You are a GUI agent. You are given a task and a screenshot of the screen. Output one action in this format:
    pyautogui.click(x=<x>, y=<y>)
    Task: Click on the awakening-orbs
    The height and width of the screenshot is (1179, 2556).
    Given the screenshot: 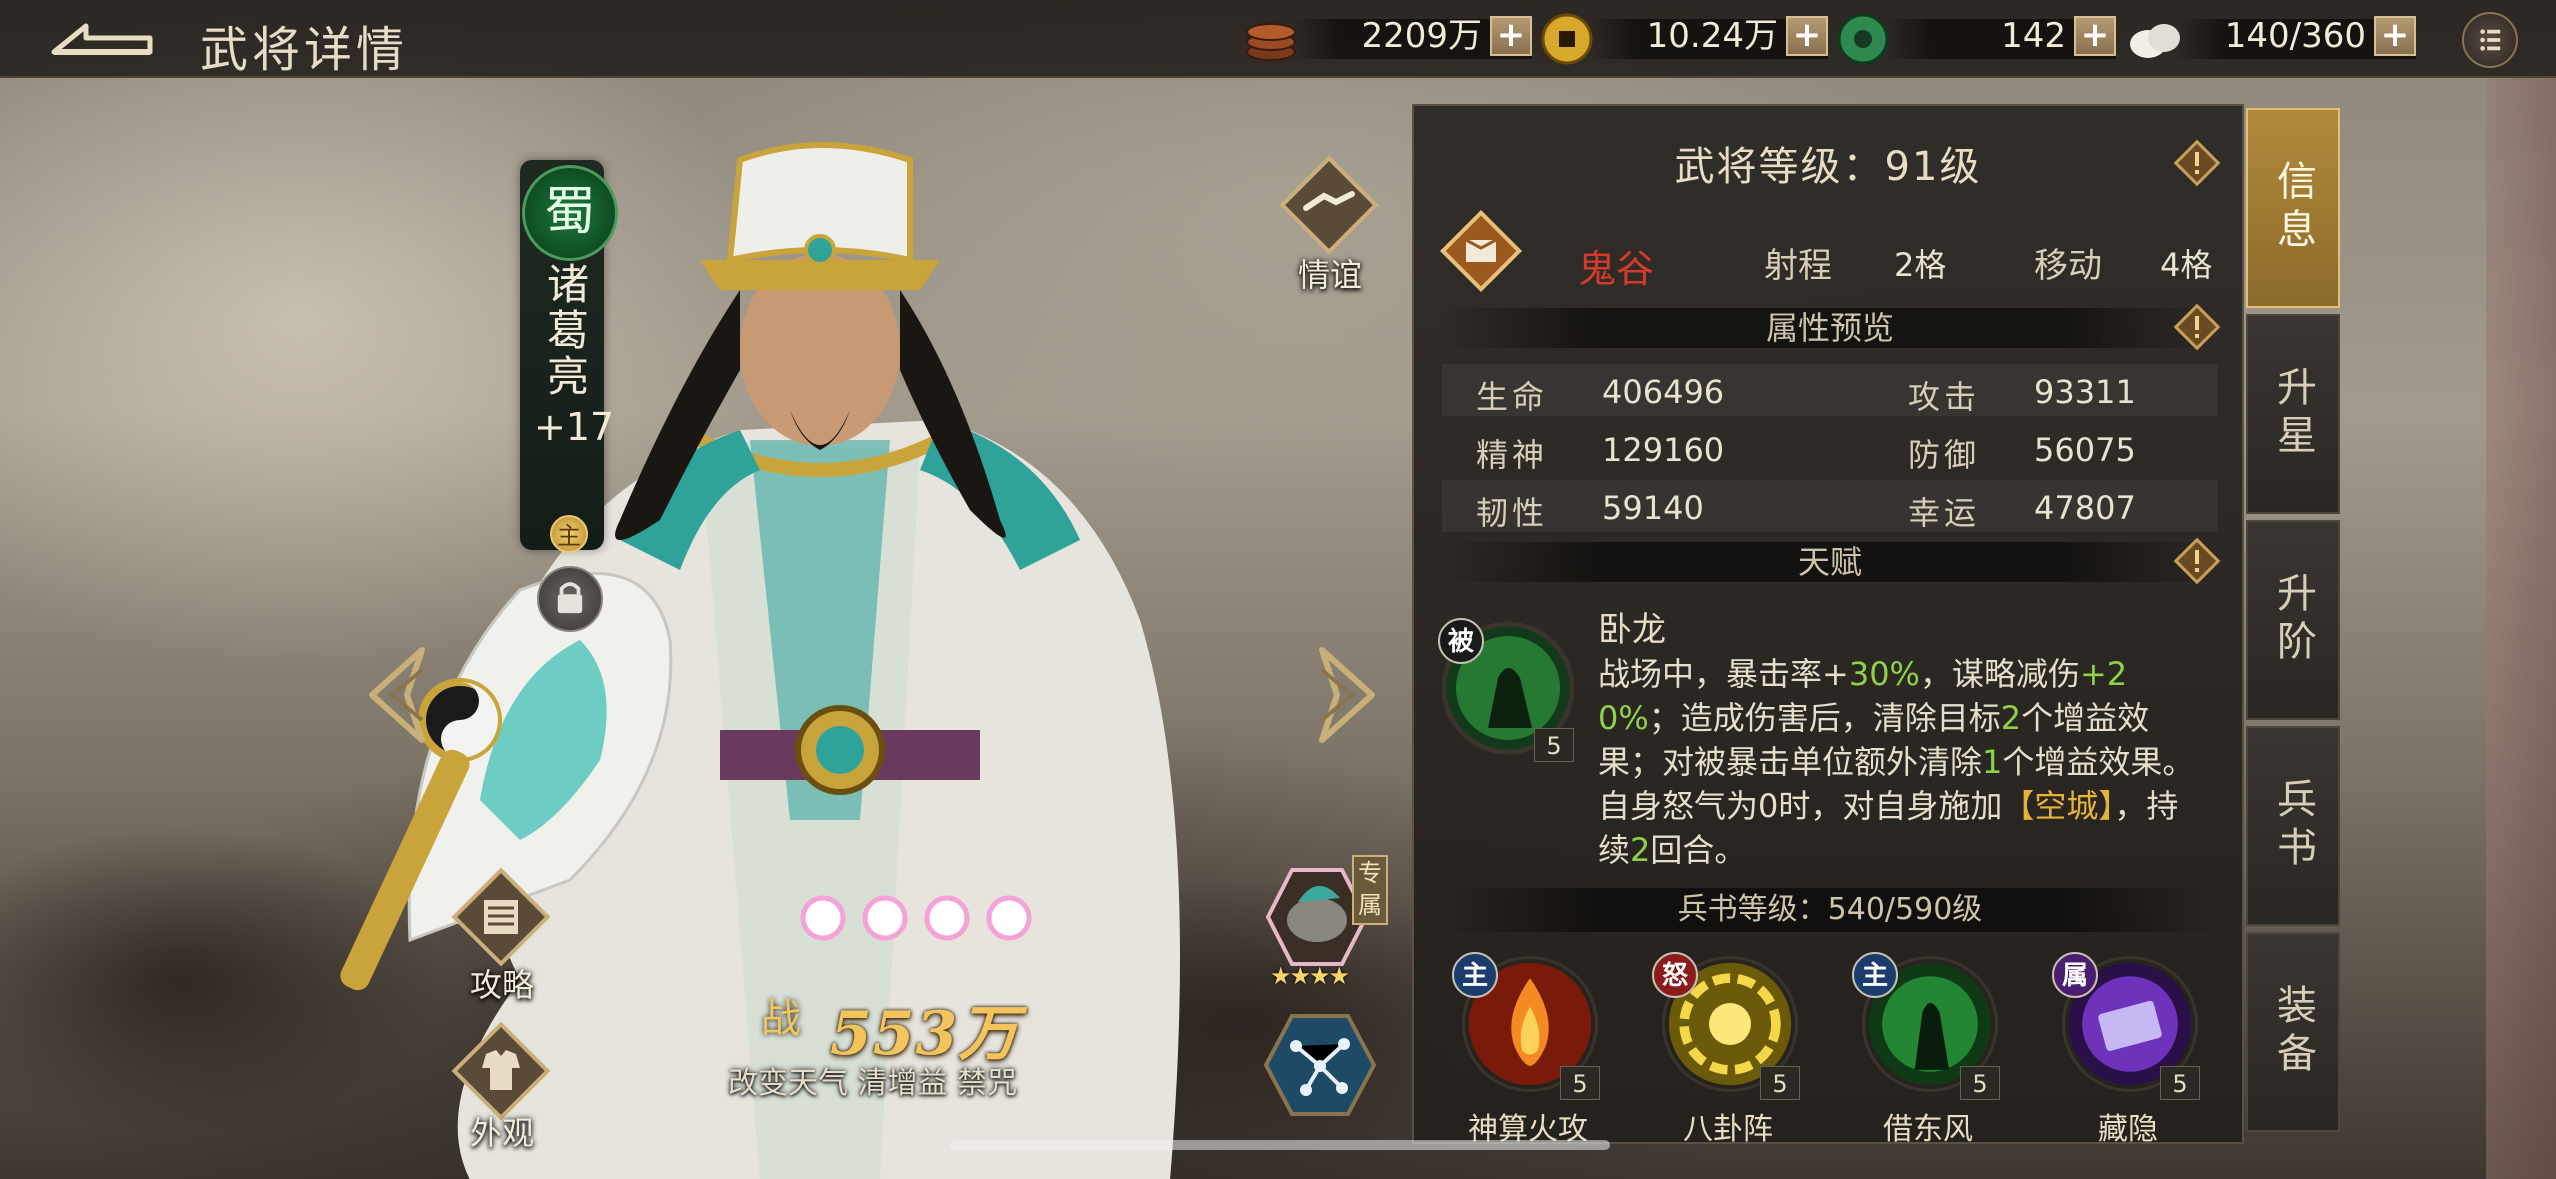 What is the action you would take?
    pyautogui.click(x=916, y=918)
    